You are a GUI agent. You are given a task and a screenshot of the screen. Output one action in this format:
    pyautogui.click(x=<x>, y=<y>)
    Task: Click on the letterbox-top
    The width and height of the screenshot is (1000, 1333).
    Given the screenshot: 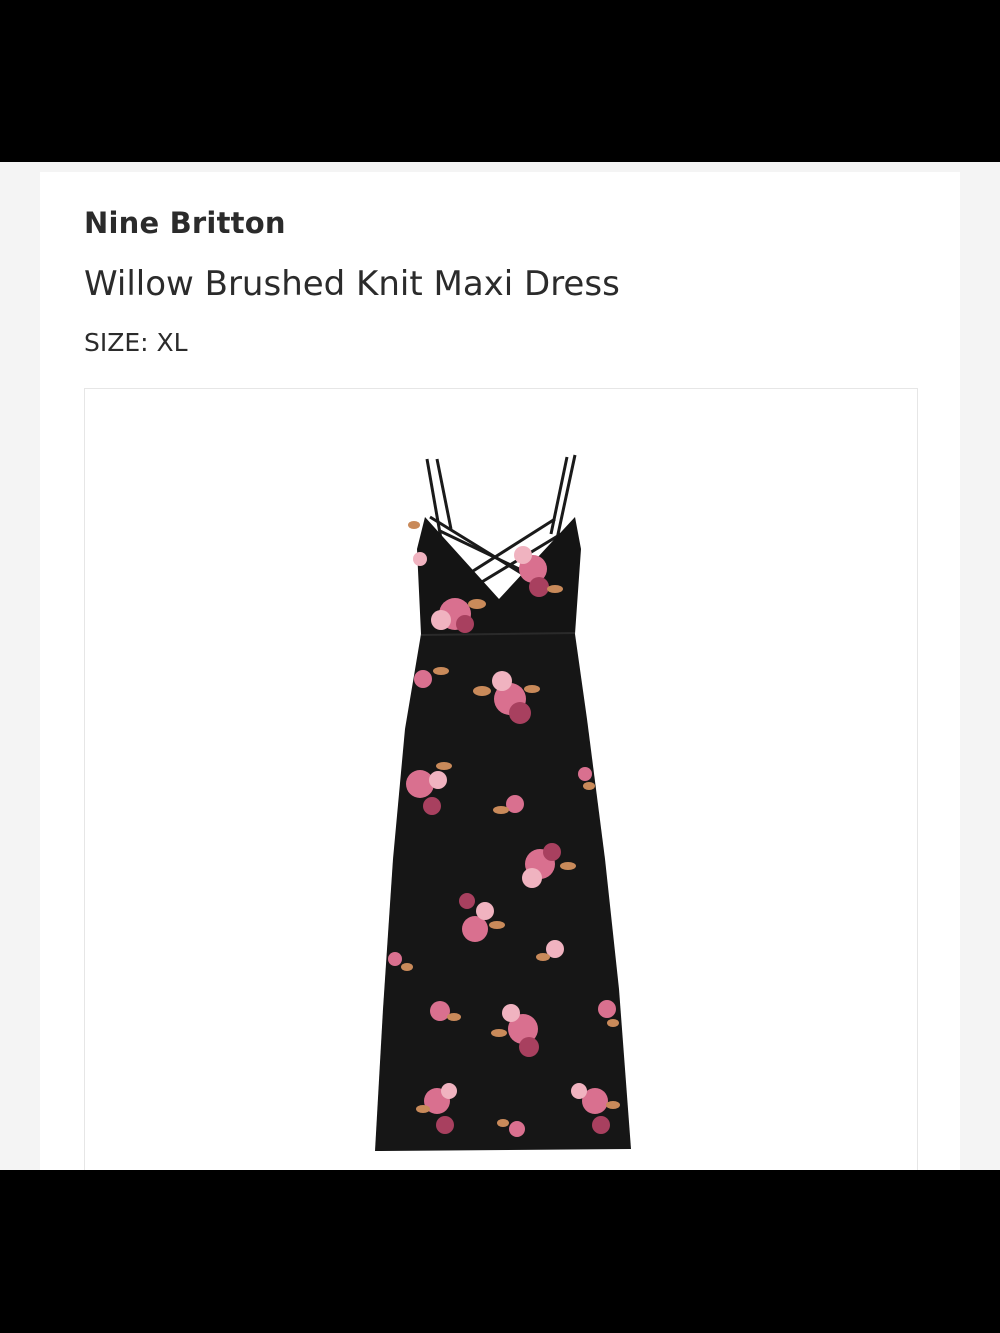 What is the action you would take?
    pyautogui.click(x=500, y=81)
    